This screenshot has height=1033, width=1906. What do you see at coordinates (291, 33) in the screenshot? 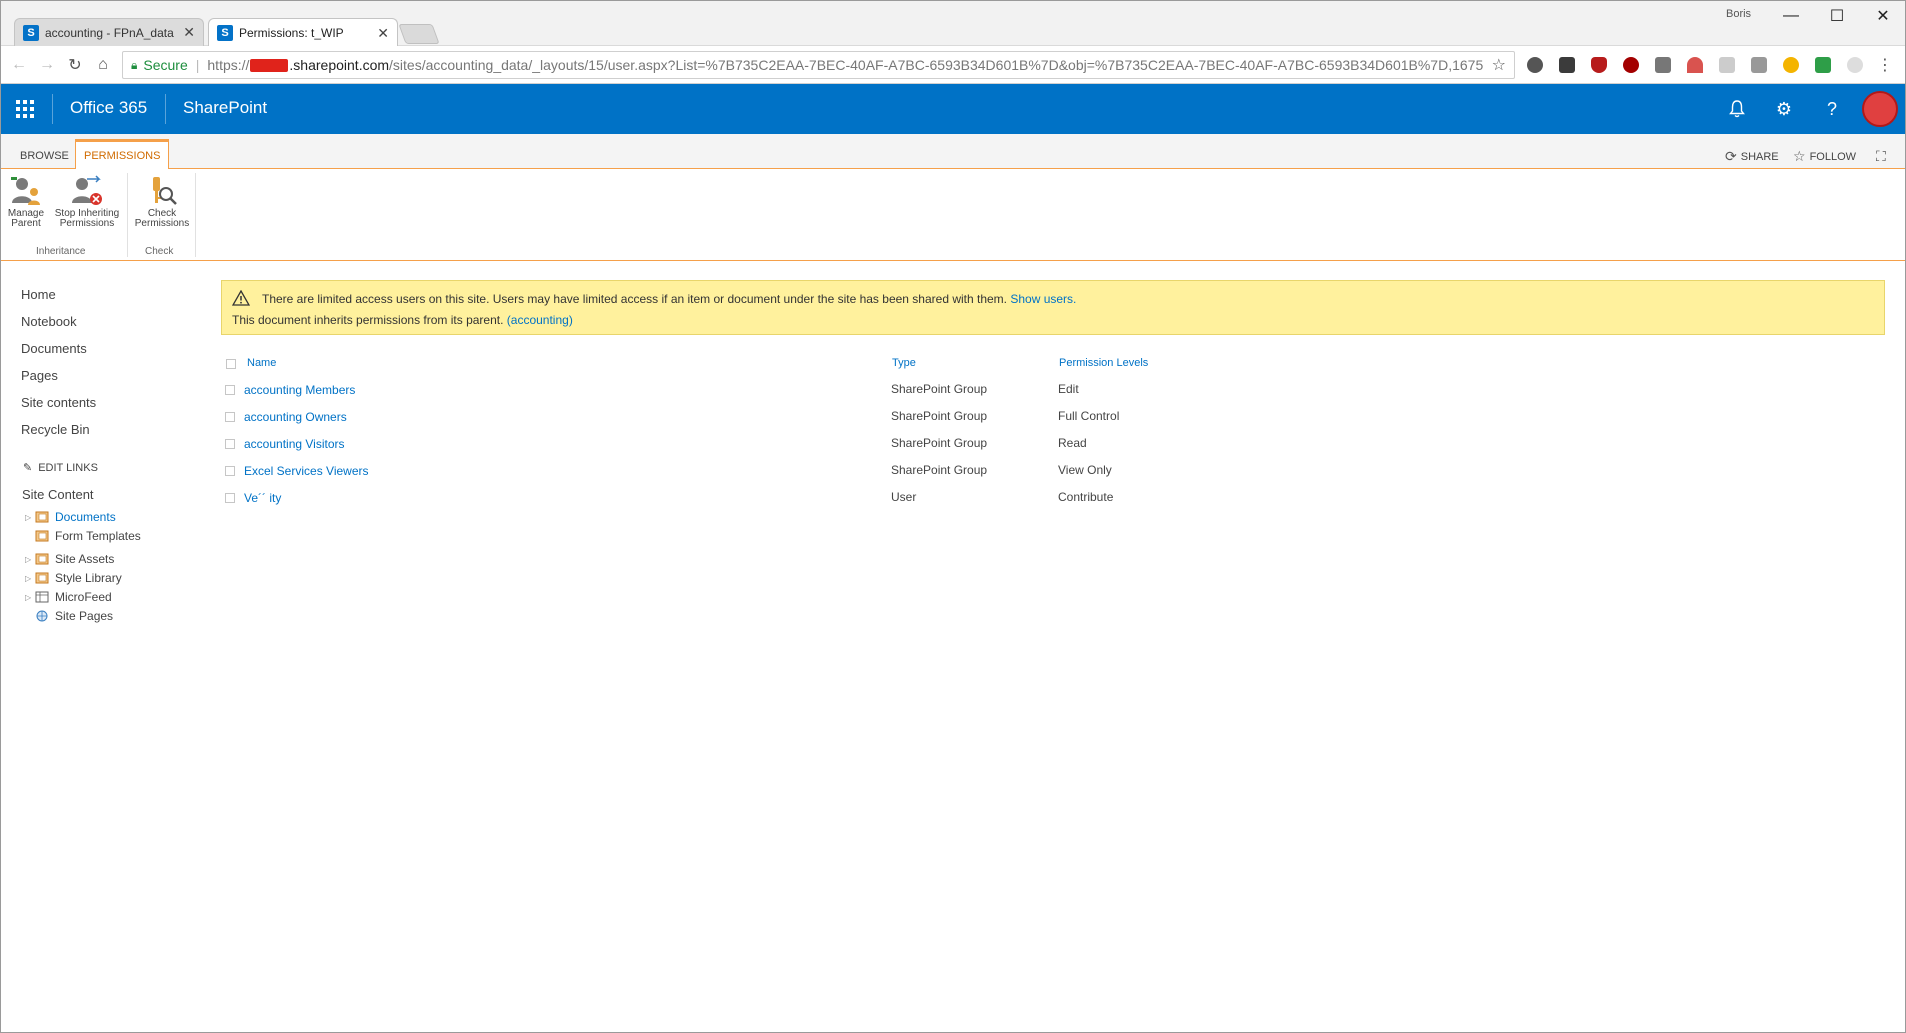
I see `tab-title: Permissions: t_WIP` at bounding box center [291, 33].